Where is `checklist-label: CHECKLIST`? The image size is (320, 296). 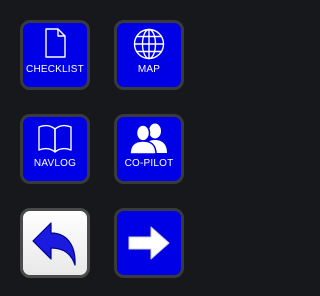
checklist-label: CHECKLIST is located at coordinates (55, 69).